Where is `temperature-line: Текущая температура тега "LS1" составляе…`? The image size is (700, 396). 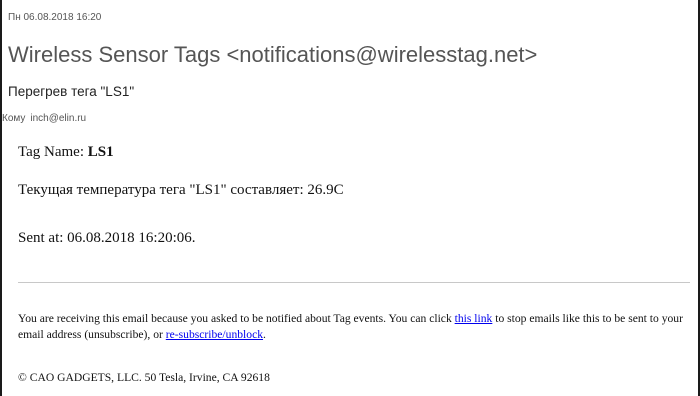 temperature-line: Текущая температура тега "LS1" составляе… is located at coordinates (181, 190).